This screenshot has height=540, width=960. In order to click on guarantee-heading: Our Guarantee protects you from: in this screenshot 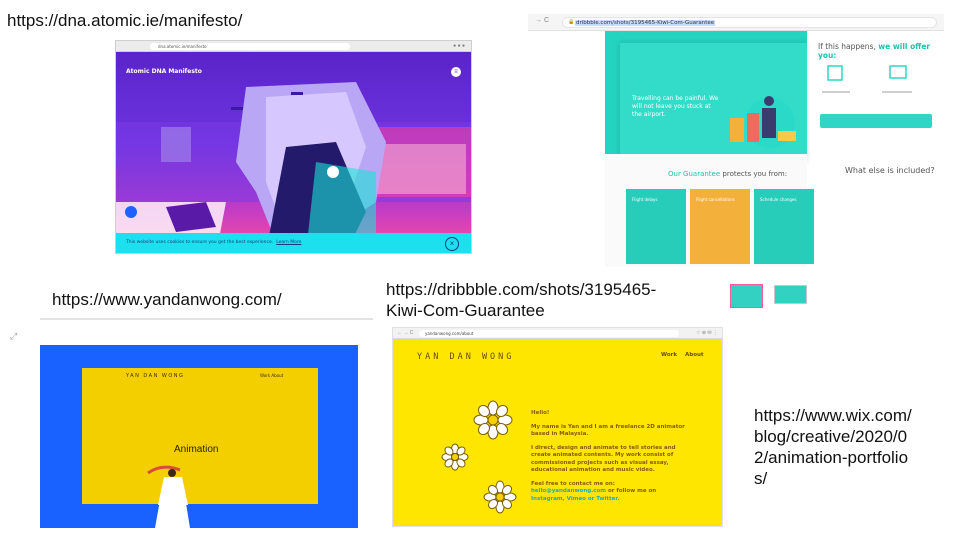, I will do `click(727, 174)`.